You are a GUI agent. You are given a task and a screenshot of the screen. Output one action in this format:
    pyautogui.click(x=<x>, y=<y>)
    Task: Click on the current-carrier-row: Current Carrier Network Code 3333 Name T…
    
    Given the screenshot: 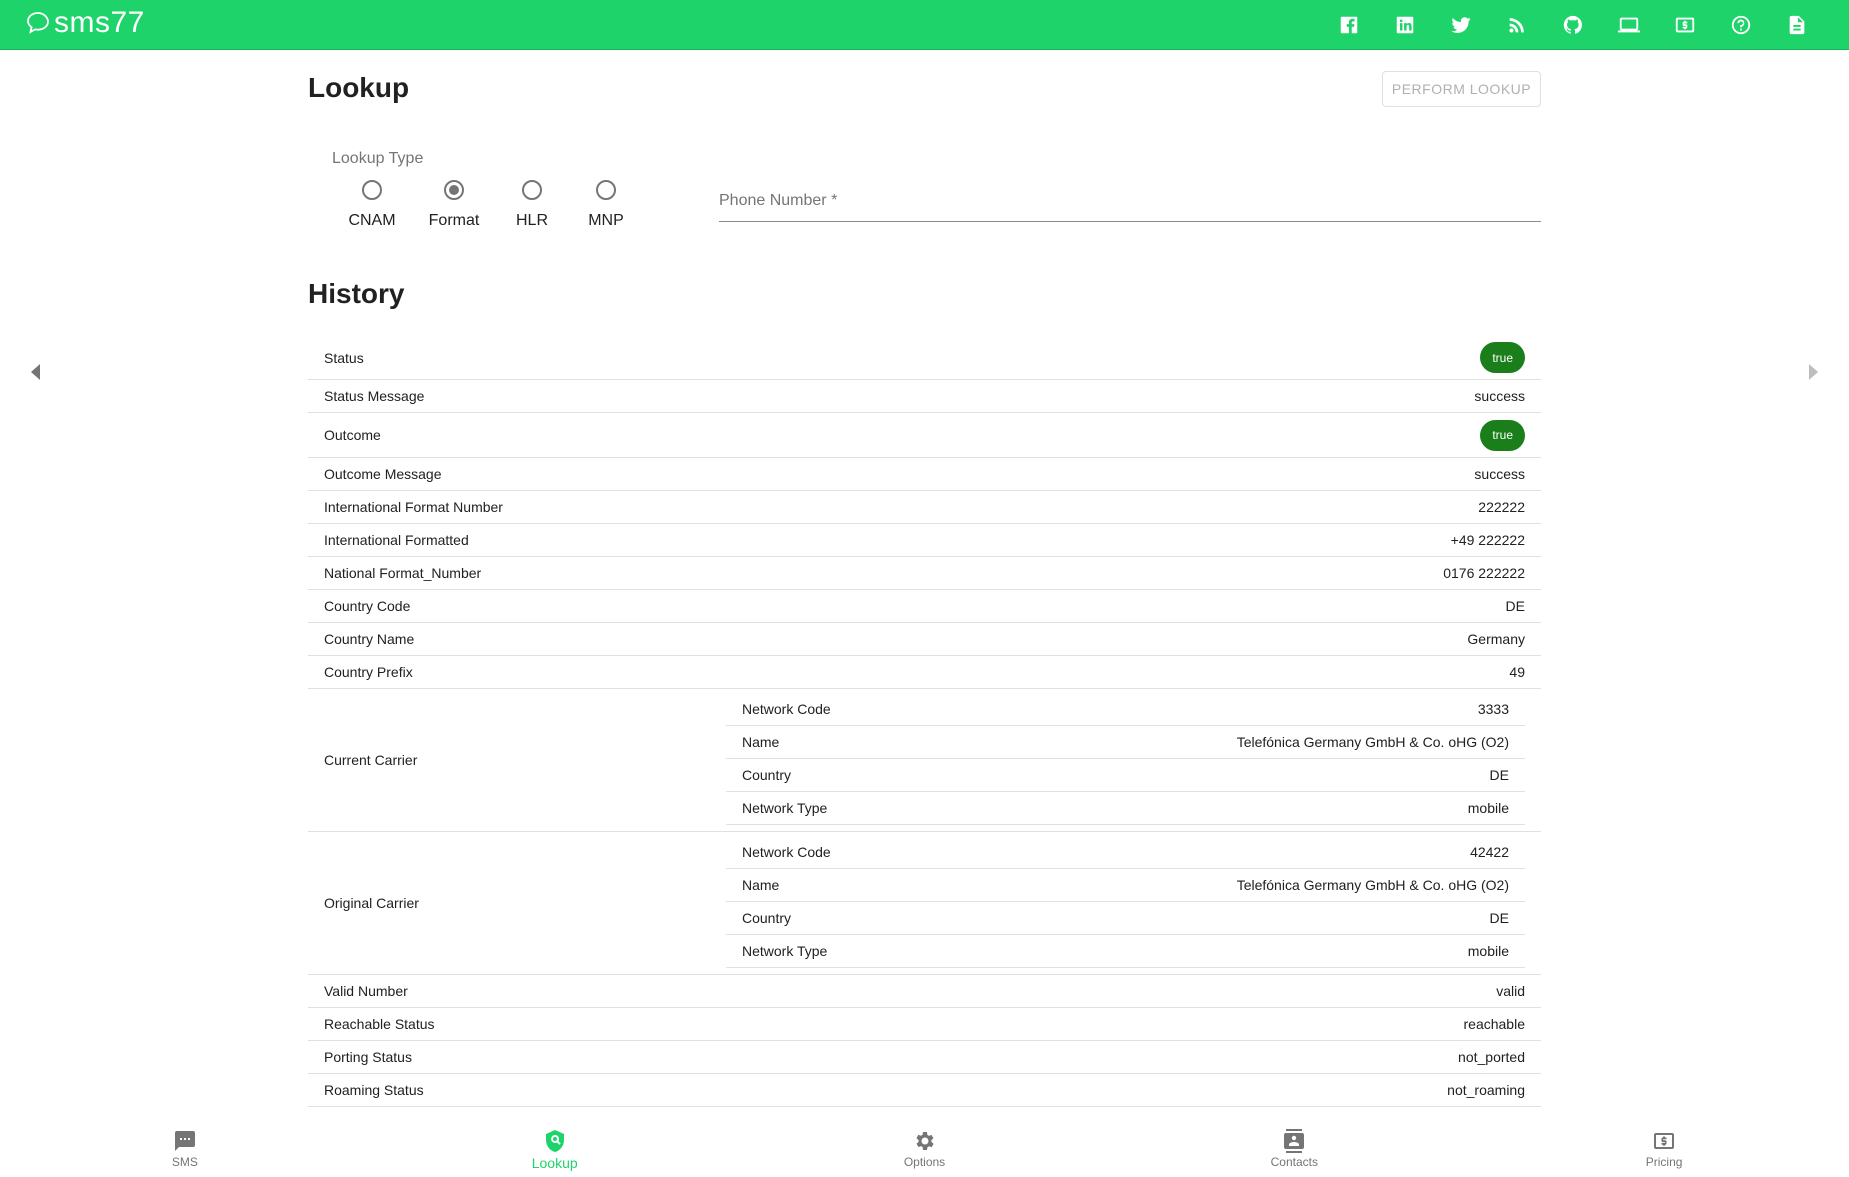 What is the action you would take?
    pyautogui.click(x=924, y=760)
    